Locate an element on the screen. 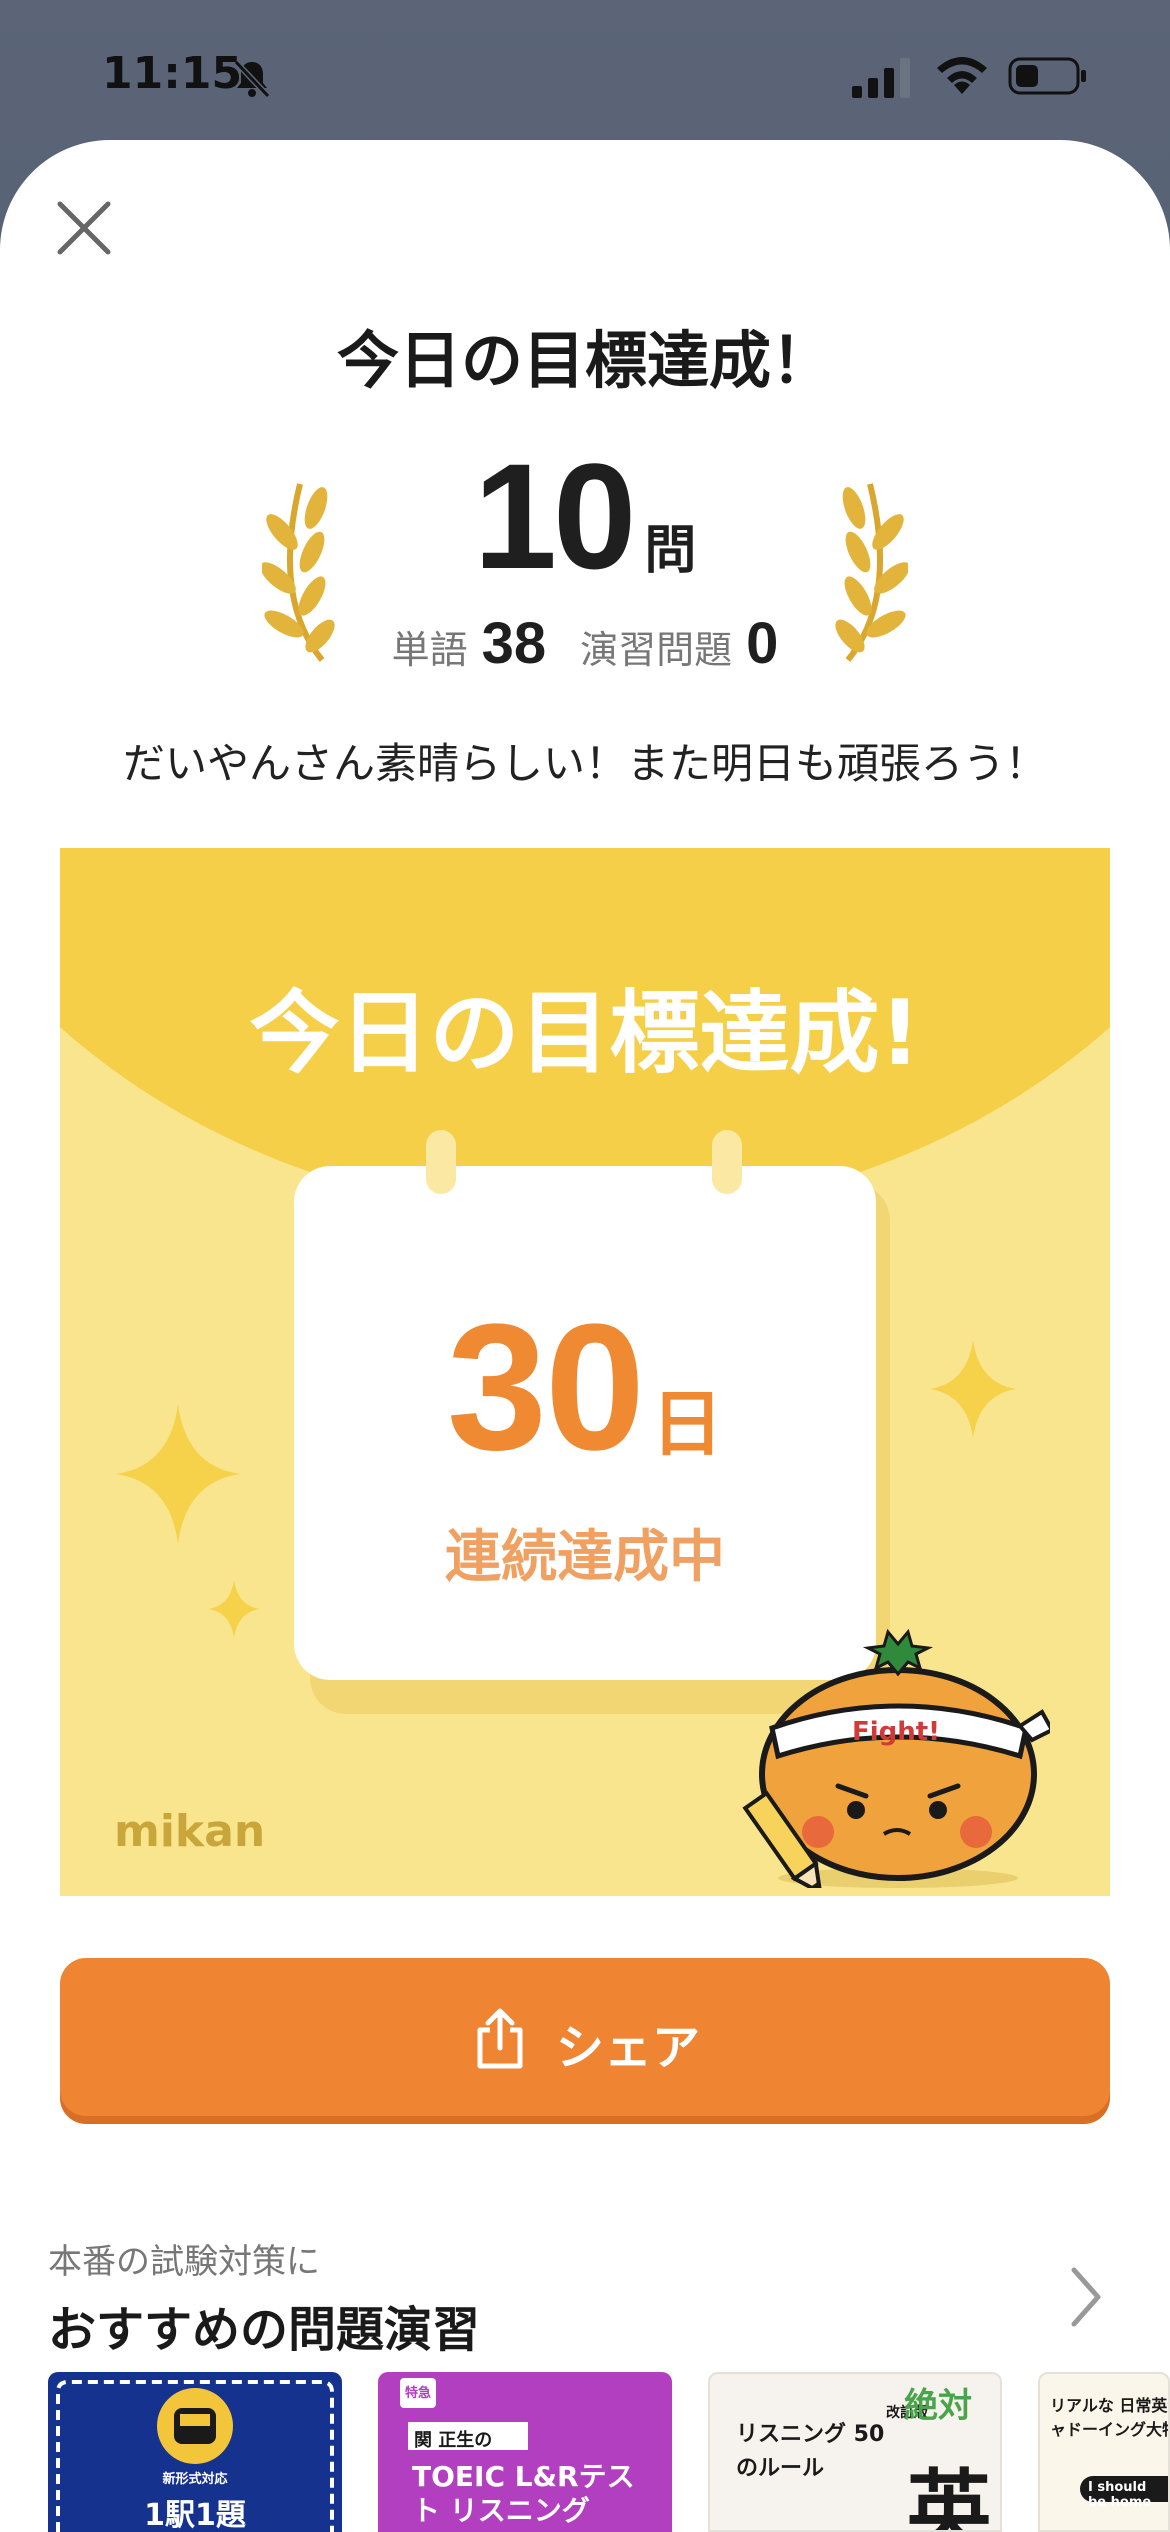  book-title: TOEIC L&Rテスト リスニング is located at coordinates (523, 2493).